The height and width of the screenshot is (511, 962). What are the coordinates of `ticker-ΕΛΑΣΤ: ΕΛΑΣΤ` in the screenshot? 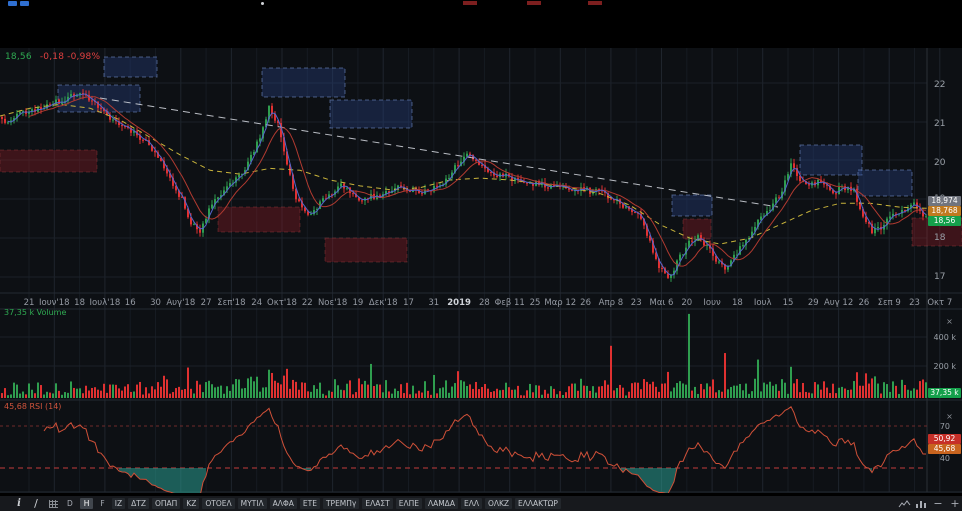 It's located at (377, 503).